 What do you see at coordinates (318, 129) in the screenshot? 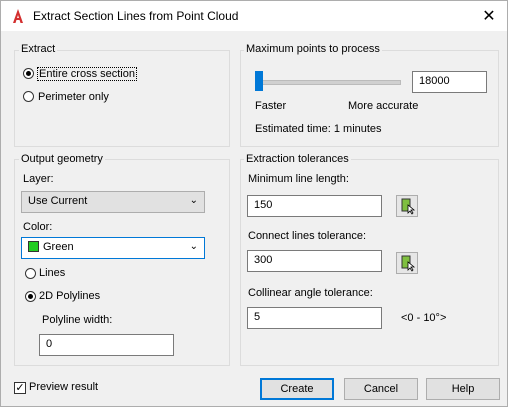
I see `estimated-time-label: Estimated time: 1 minutes` at bounding box center [318, 129].